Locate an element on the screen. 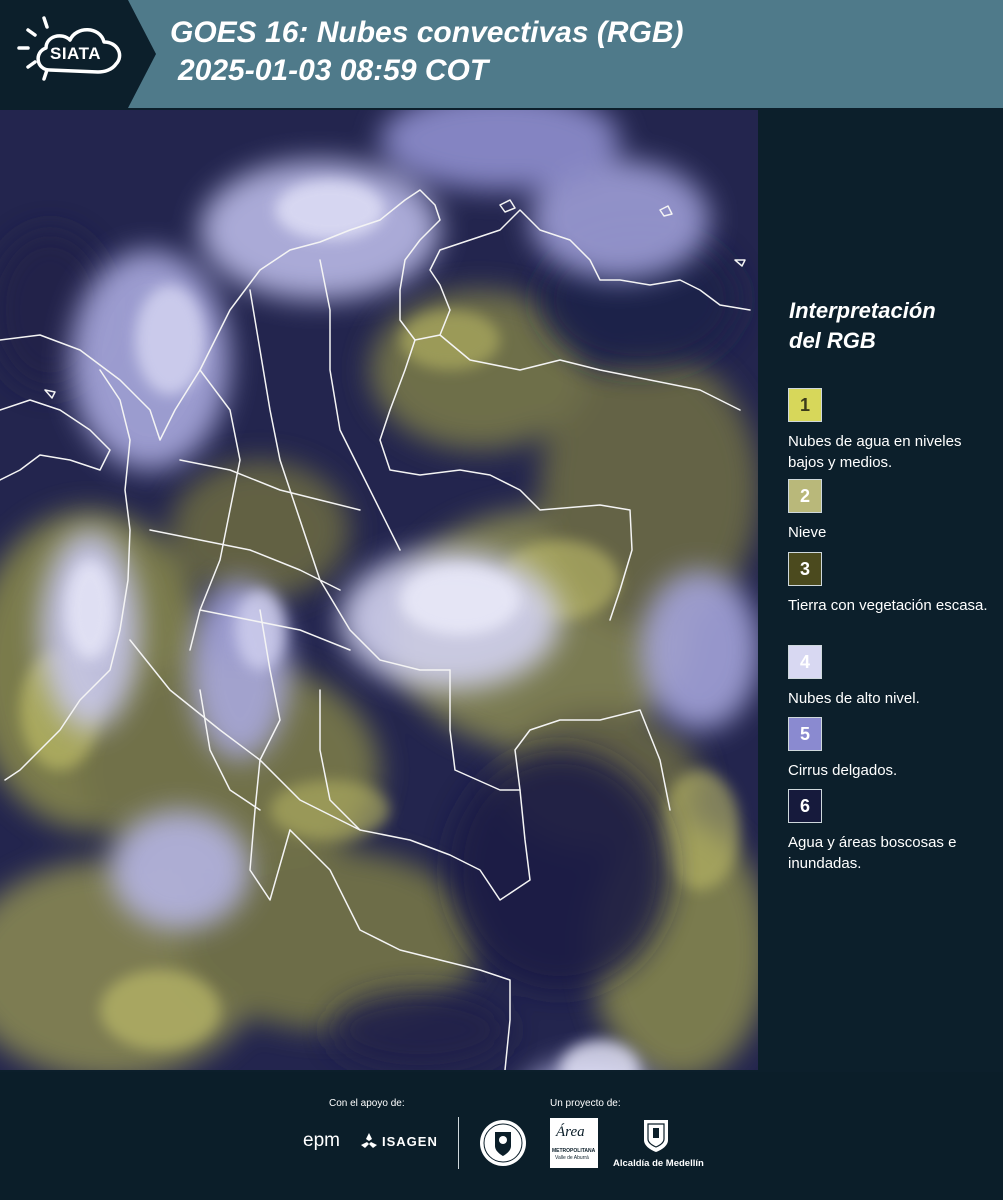 The image size is (1003, 1200). area-subtext: METROPOLITANA is located at coordinates (574, 1151).